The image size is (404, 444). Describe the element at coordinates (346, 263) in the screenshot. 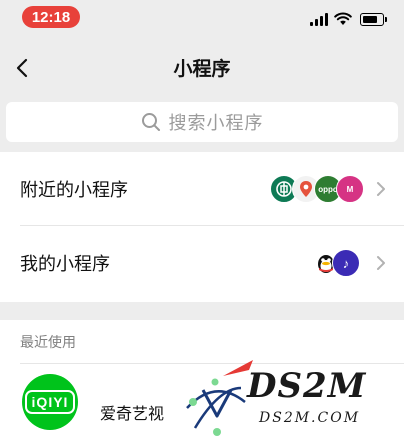

I see `music-avatar: ♪` at that location.